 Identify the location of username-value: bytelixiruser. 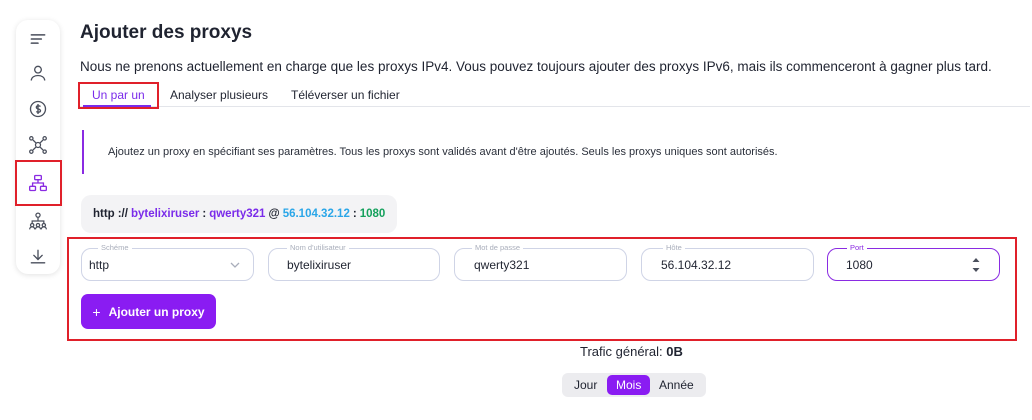
(319, 265).